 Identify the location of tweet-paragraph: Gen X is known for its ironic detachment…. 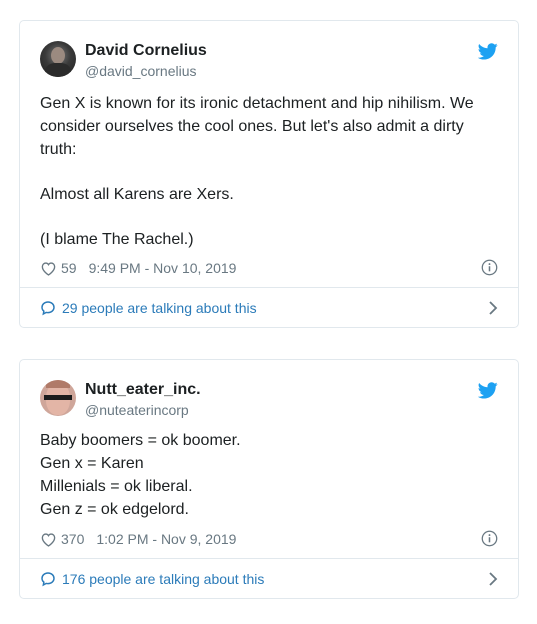
(257, 126).